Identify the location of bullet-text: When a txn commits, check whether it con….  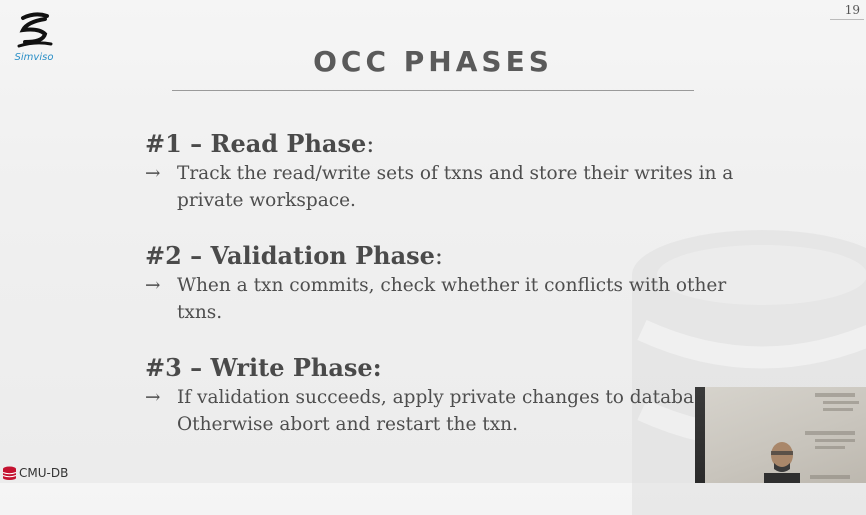
(452, 299).